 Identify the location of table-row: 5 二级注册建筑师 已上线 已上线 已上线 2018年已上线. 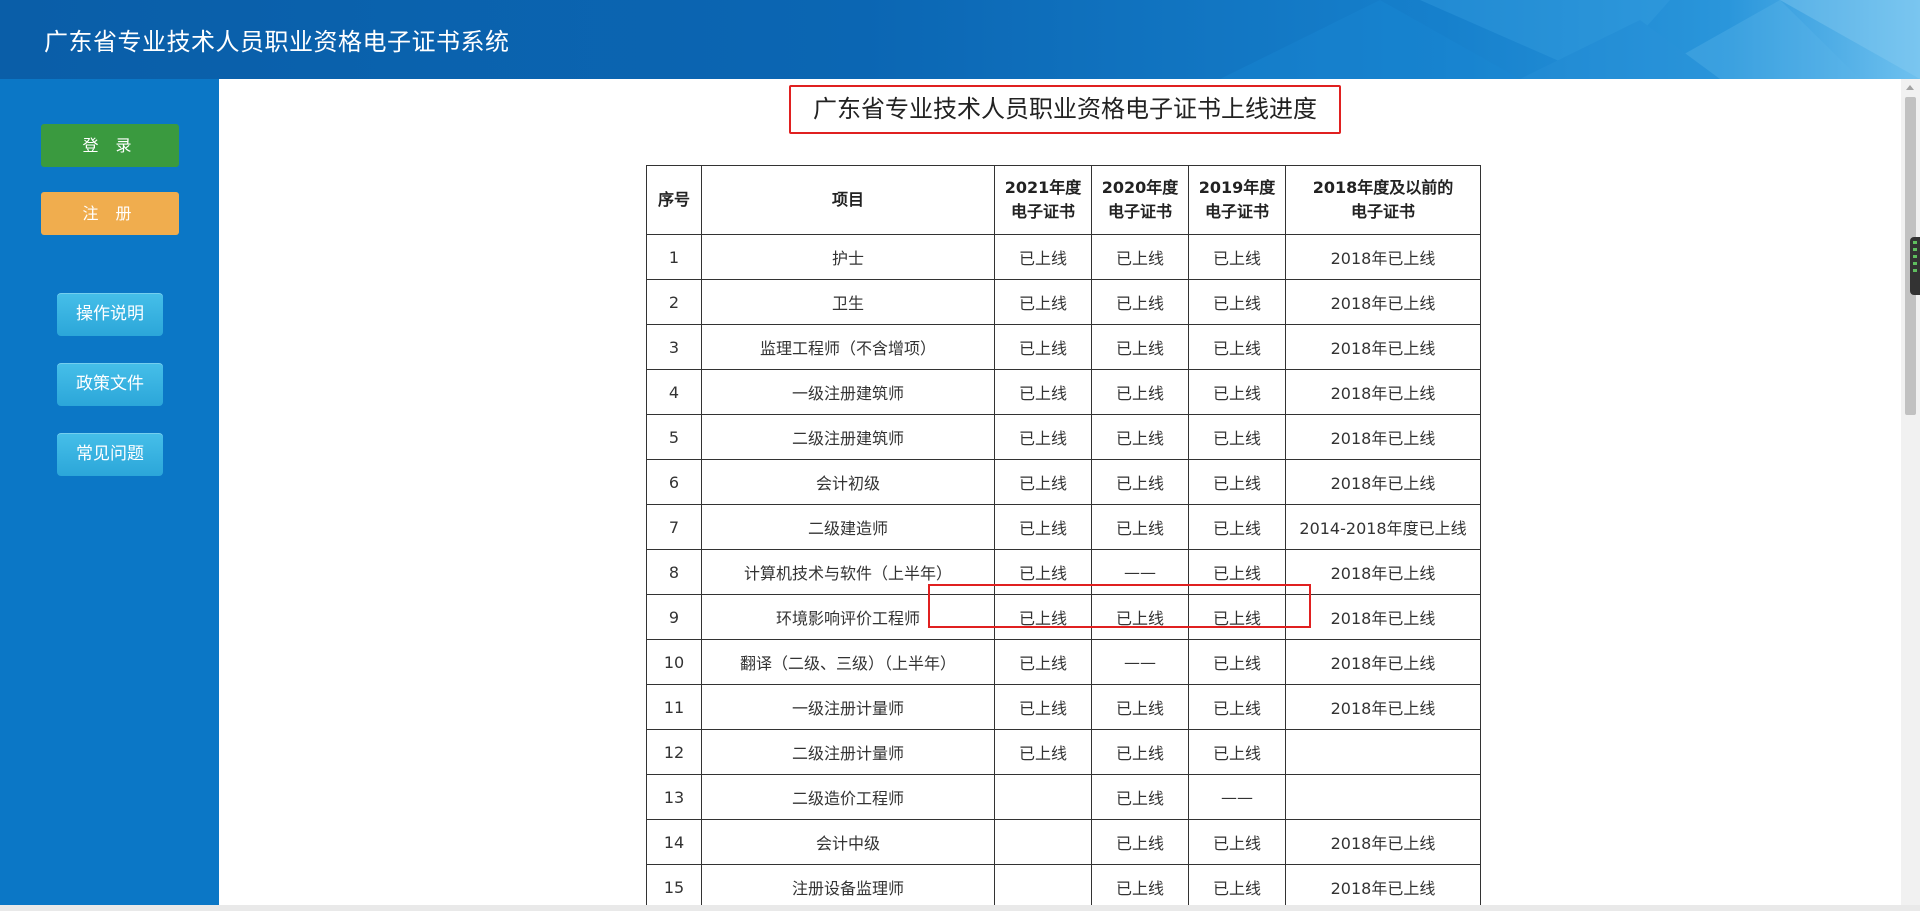
(1063, 437).